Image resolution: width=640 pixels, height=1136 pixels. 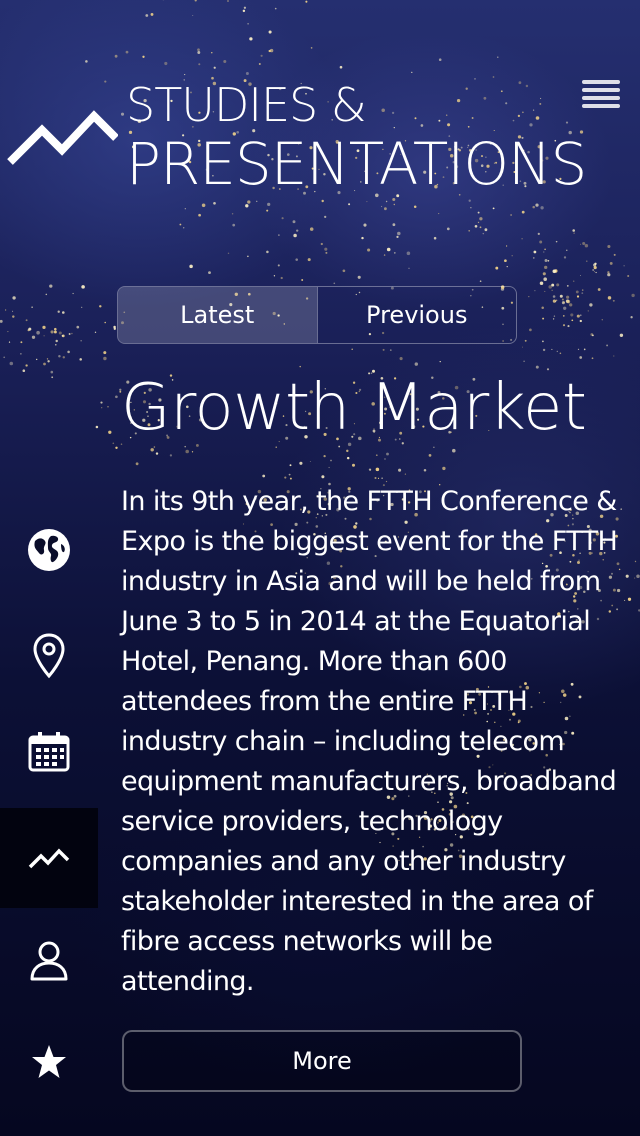 I want to click on growth-chart-logo, so click(x=62, y=137).